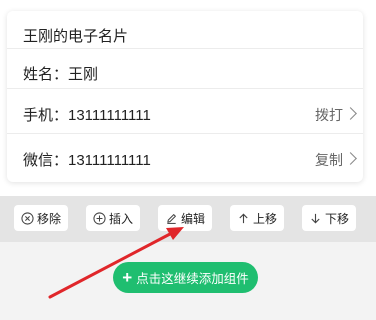  I want to click on remove-label: 移除, so click(48, 218).